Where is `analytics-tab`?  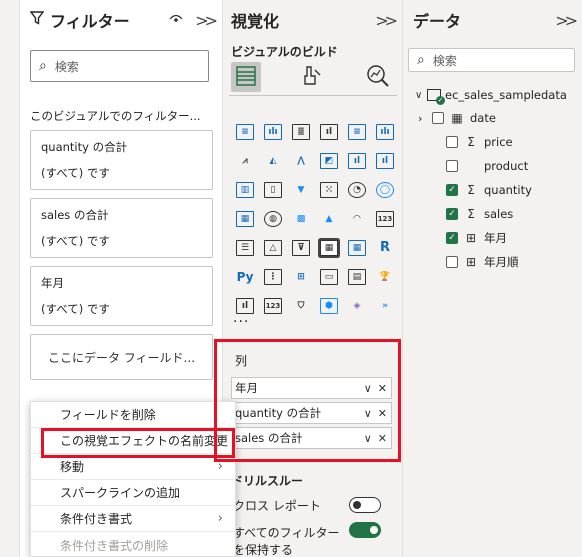
analytics-tab is located at coordinates (378, 77).